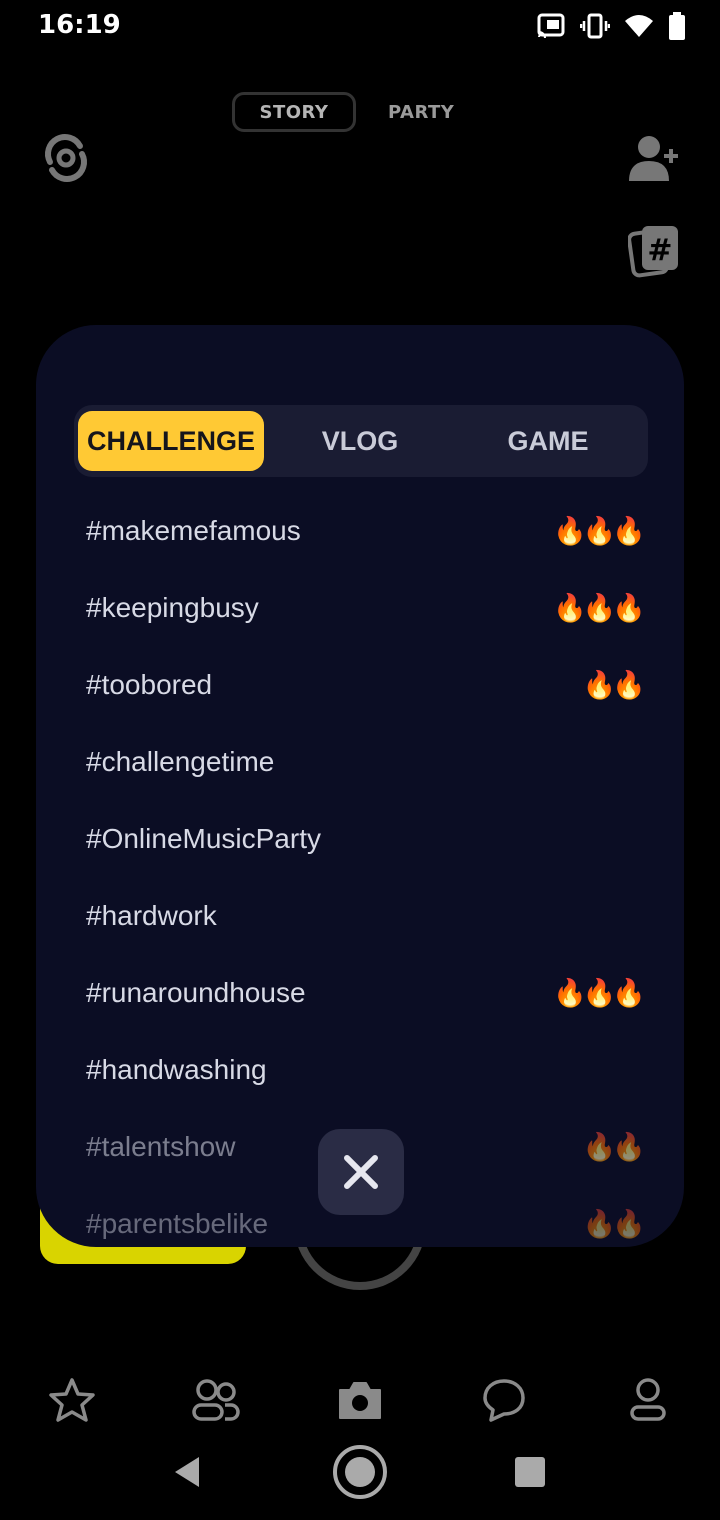  Describe the element at coordinates (360, 27) in the screenshot. I see `status-bar: 16:19` at that location.